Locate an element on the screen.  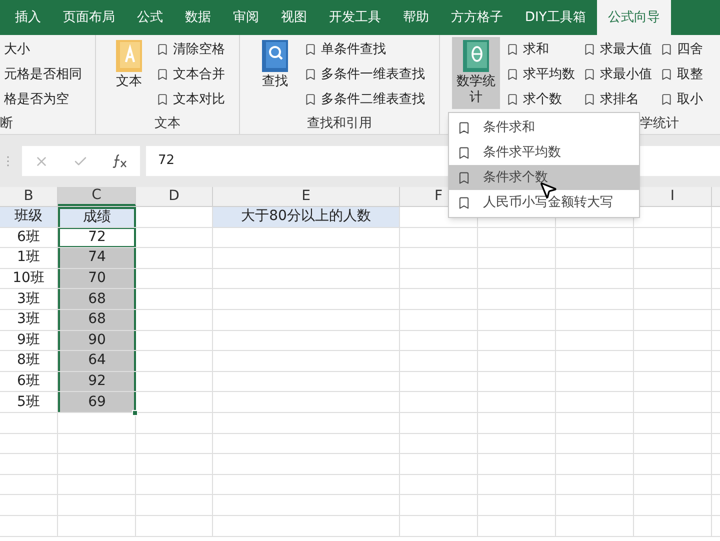
column-header: B is located at coordinates (29, 196).